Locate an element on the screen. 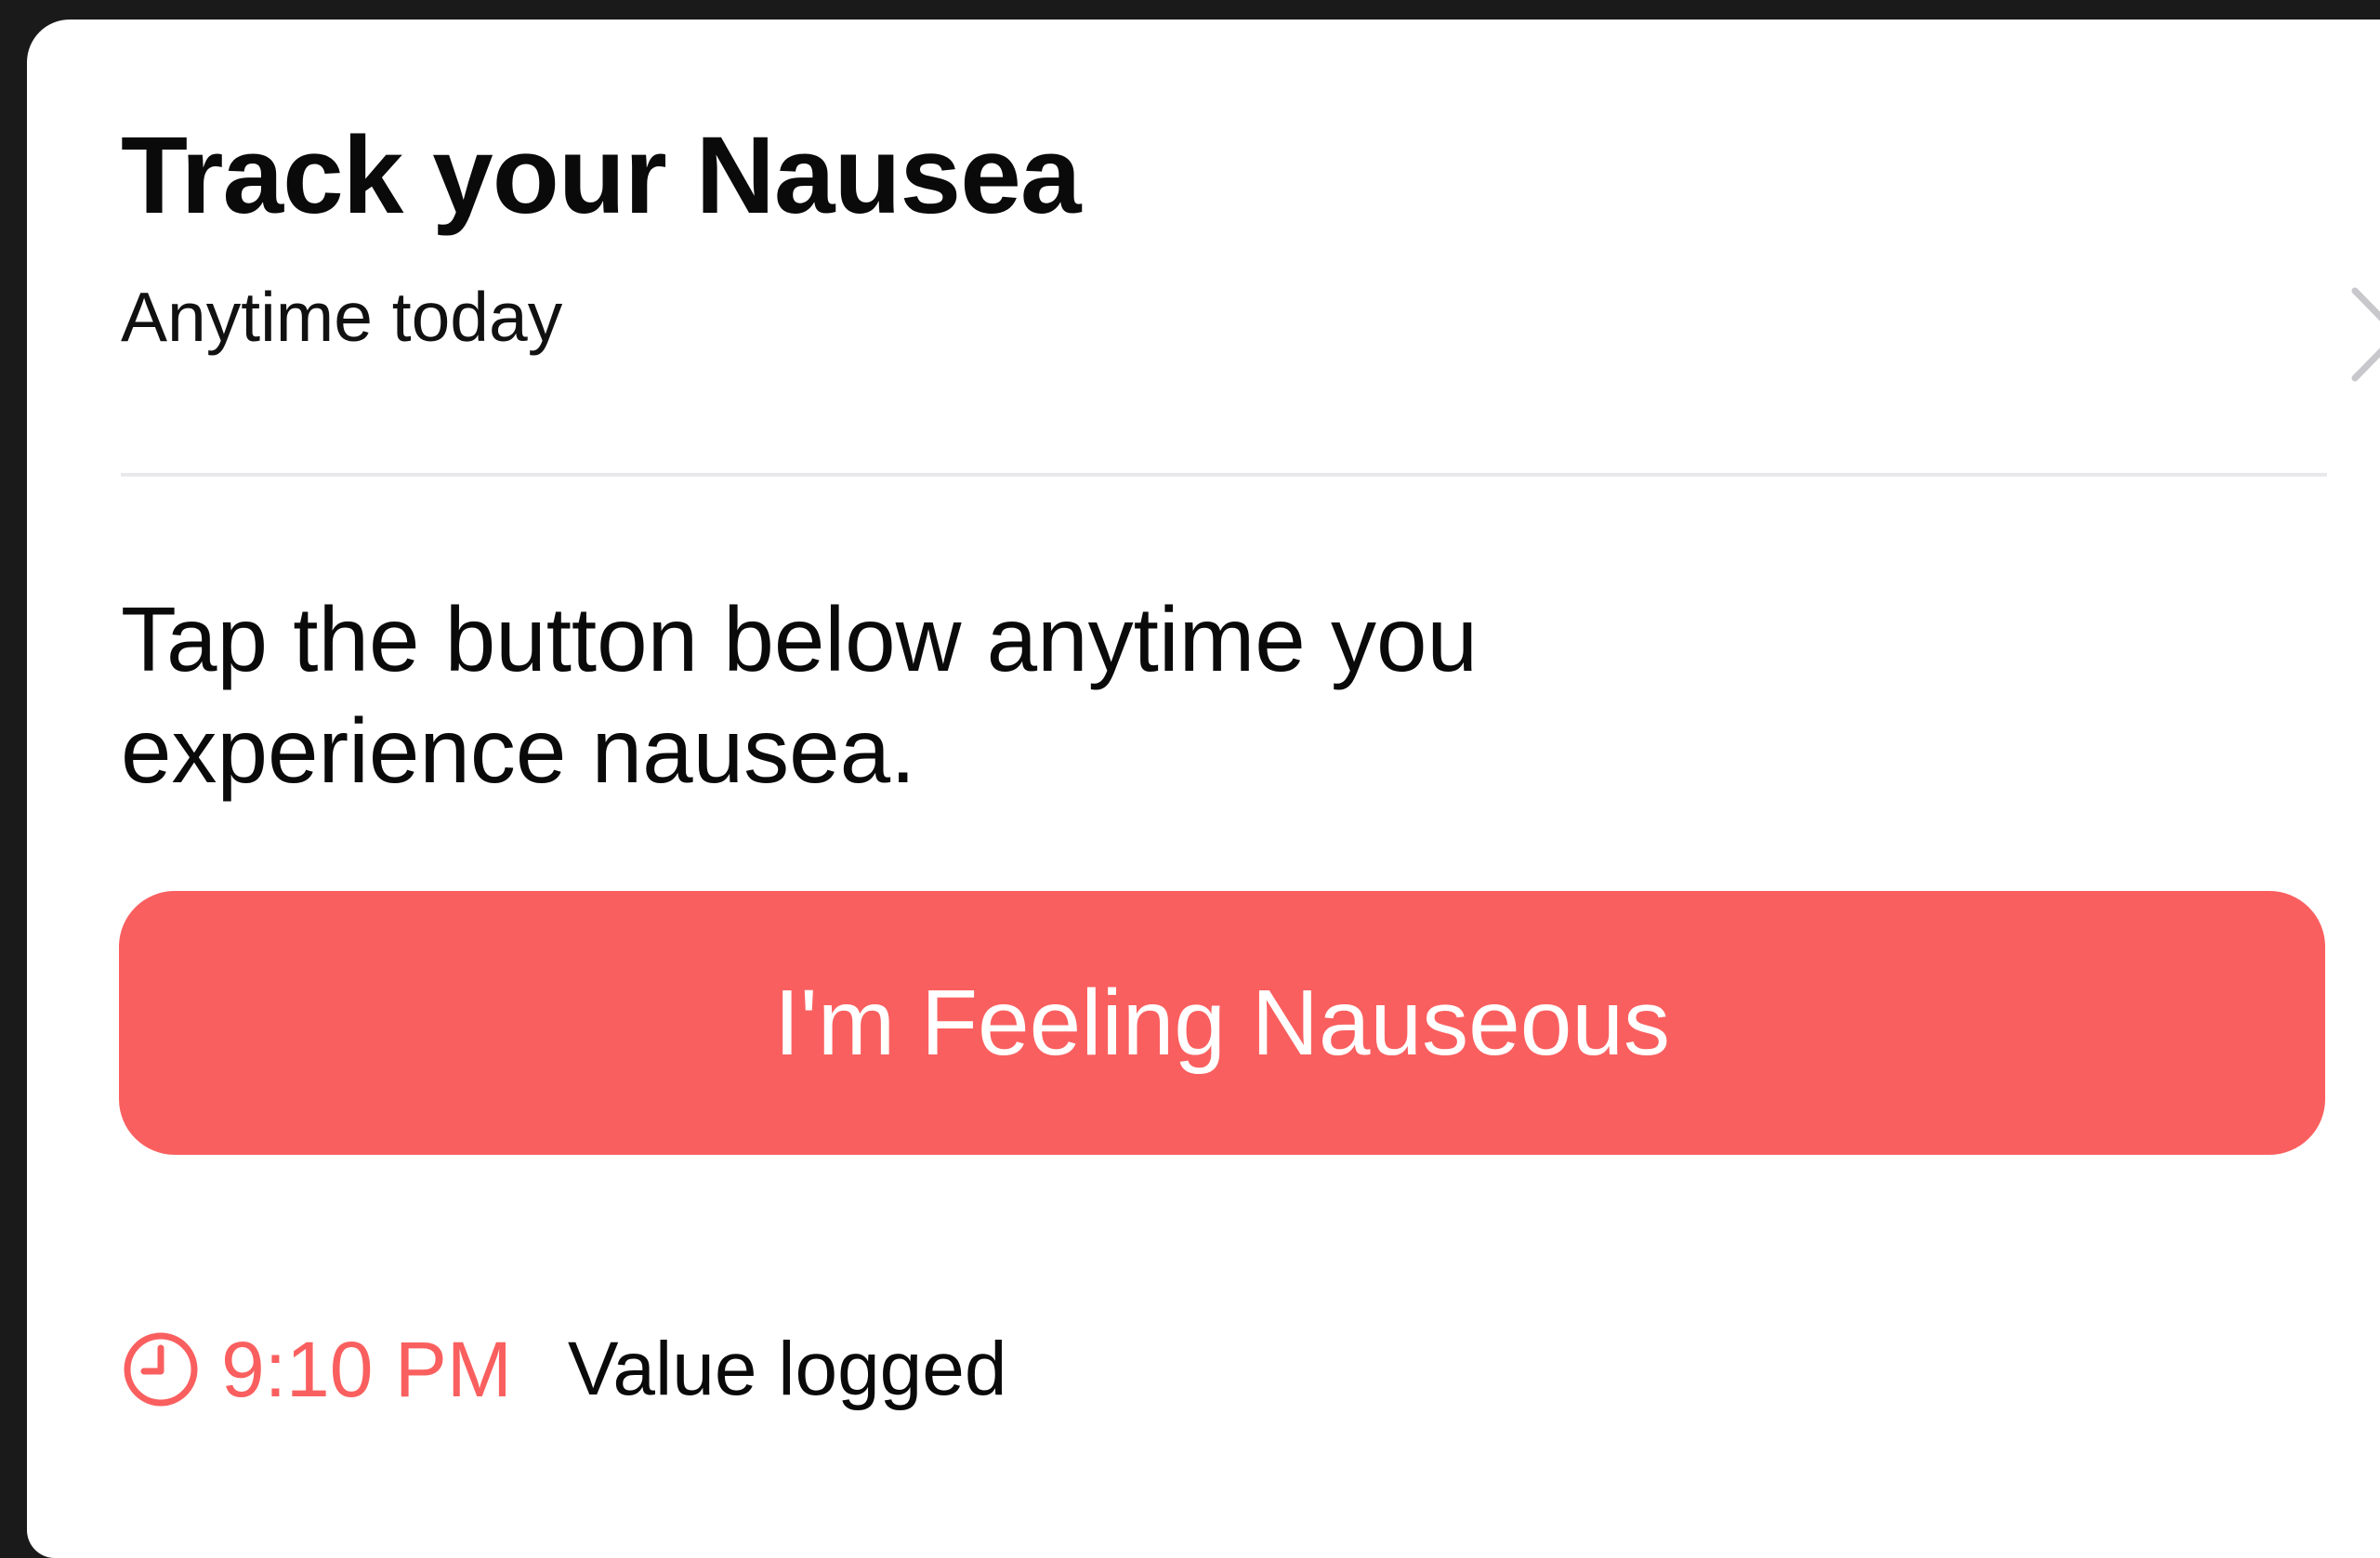  log-time: 9:10 PM is located at coordinates (366, 1369).